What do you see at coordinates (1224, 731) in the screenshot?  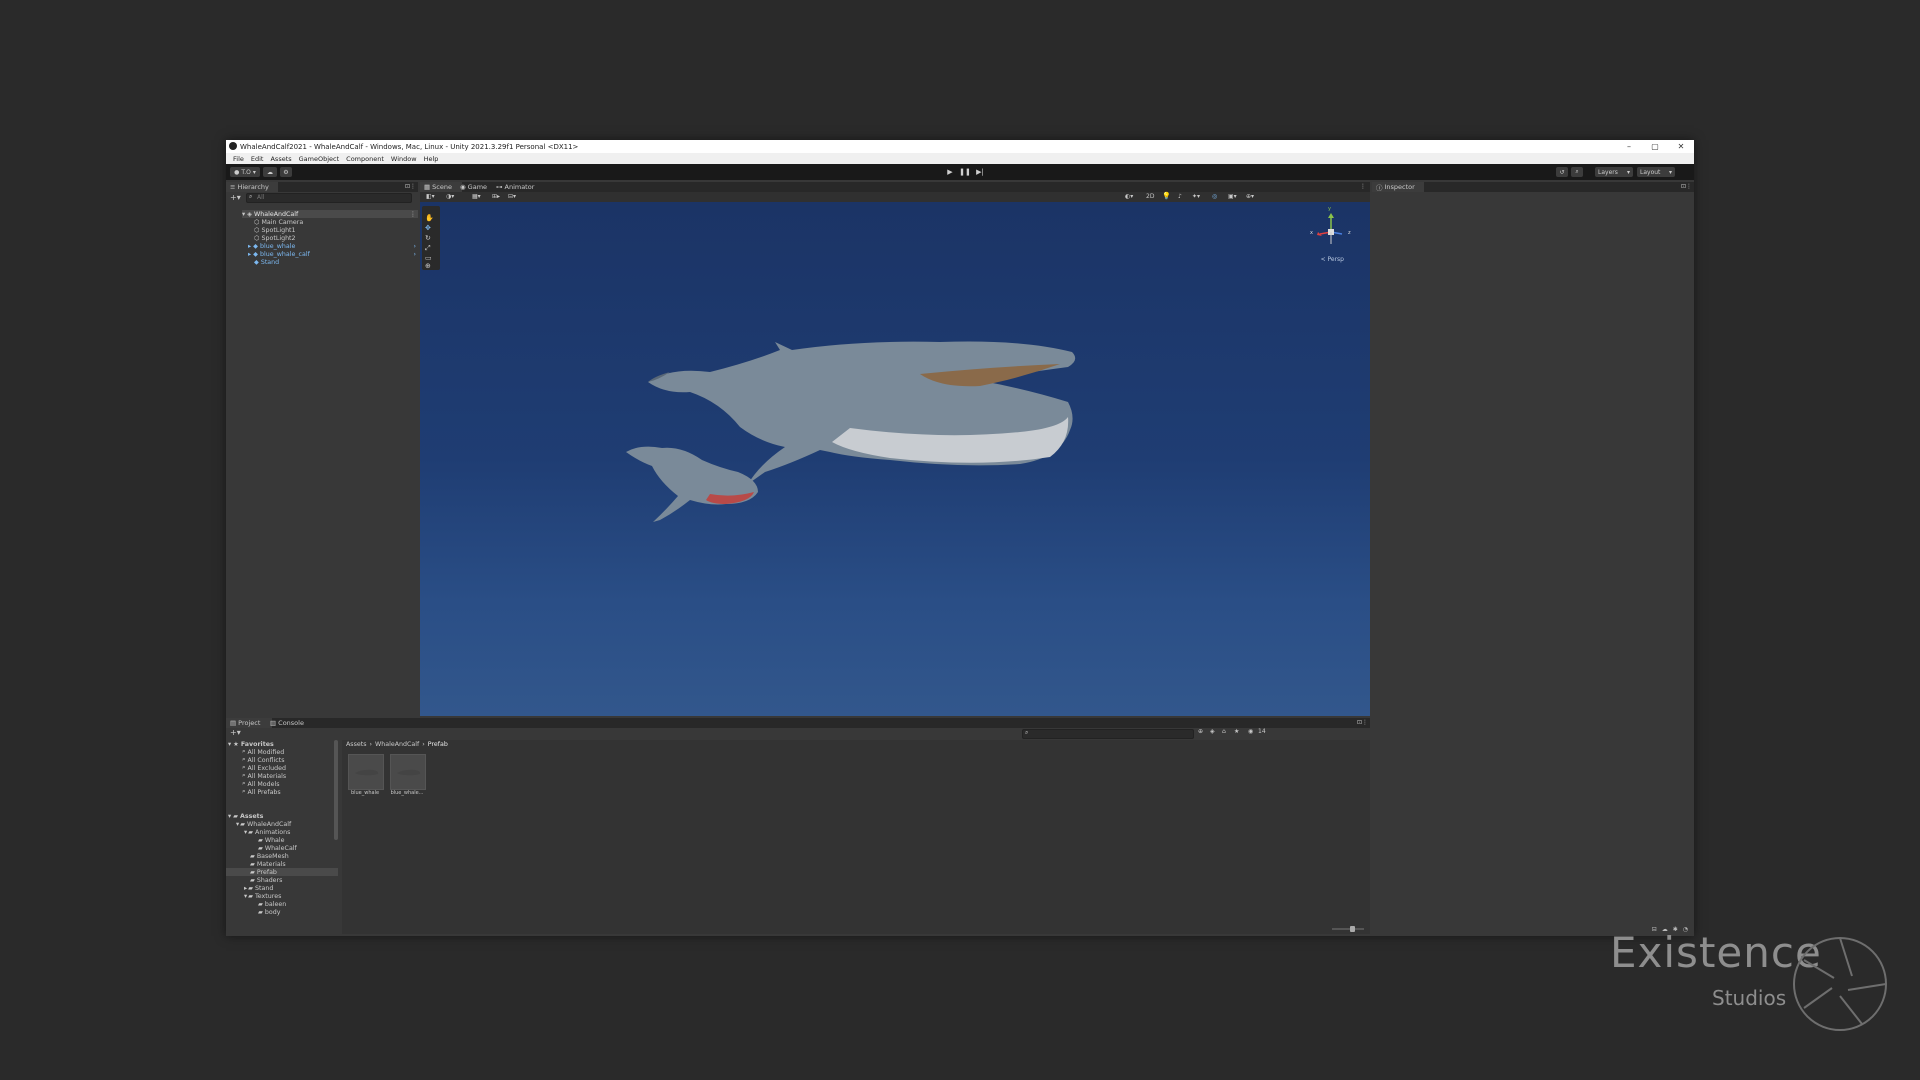 I see `tag-icon: ⌂` at bounding box center [1224, 731].